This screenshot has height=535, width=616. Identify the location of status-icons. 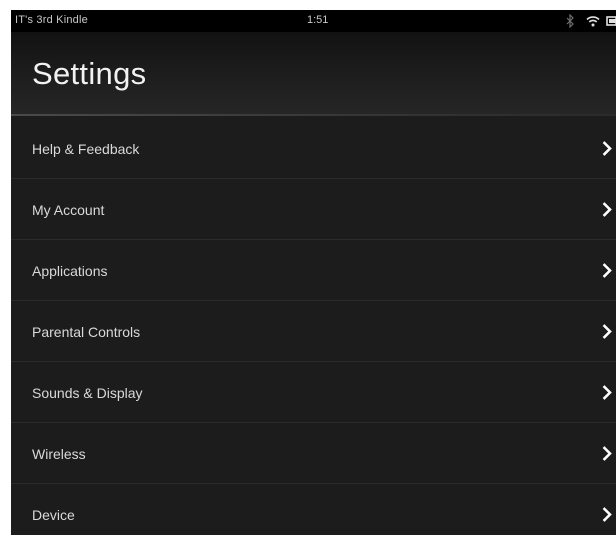
(591, 21).